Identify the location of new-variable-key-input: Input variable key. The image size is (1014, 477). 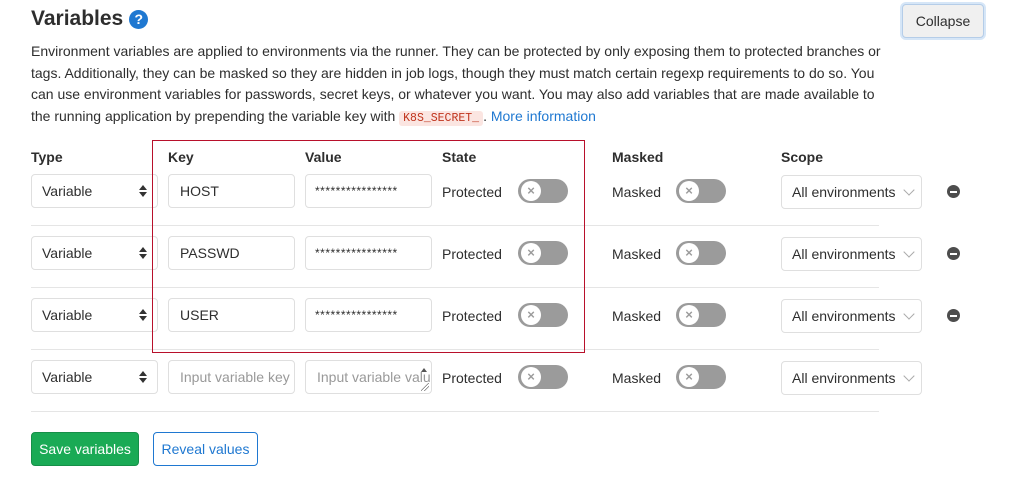
(231, 377).